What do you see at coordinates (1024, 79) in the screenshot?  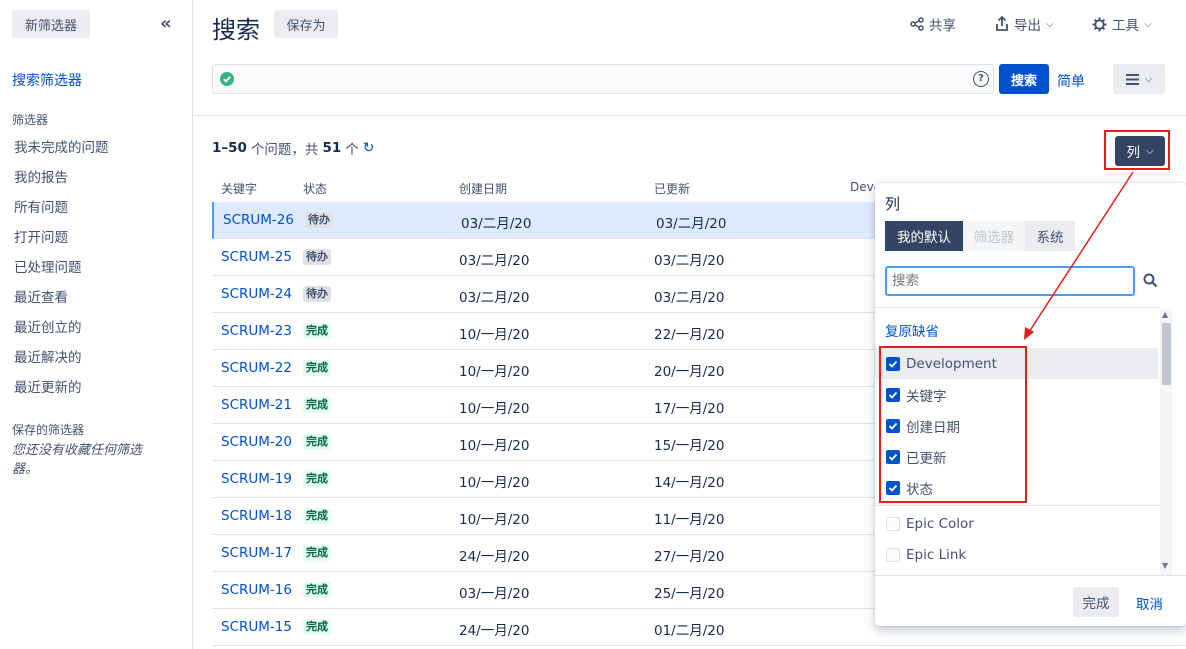 I see `search-button: 搜索` at bounding box center [1024, 79].